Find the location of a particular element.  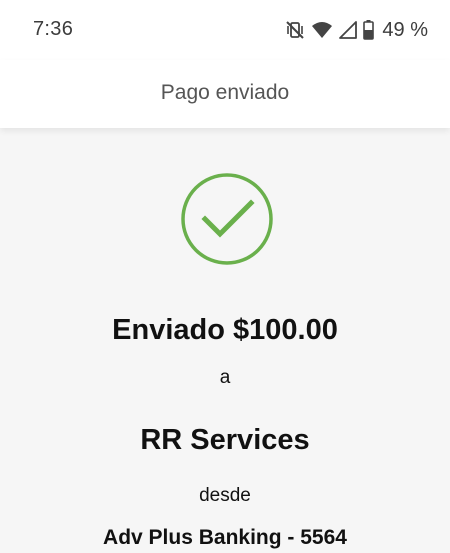

vibrate-off-icon is located at coordinates (295, 30).